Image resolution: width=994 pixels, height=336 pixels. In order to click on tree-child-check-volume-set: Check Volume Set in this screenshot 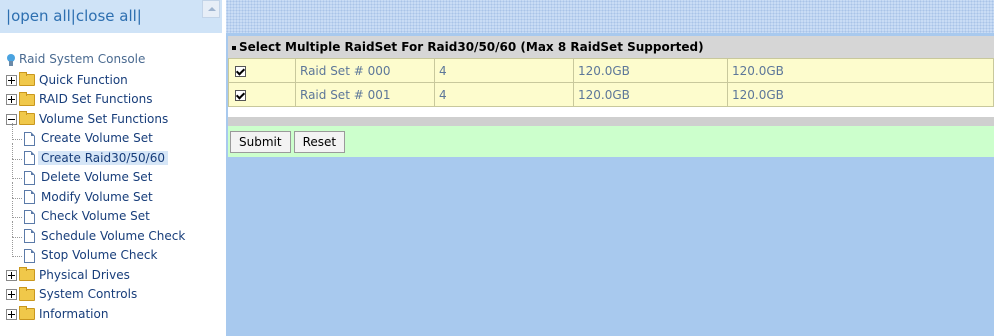, I will do `click(114, 214)`.